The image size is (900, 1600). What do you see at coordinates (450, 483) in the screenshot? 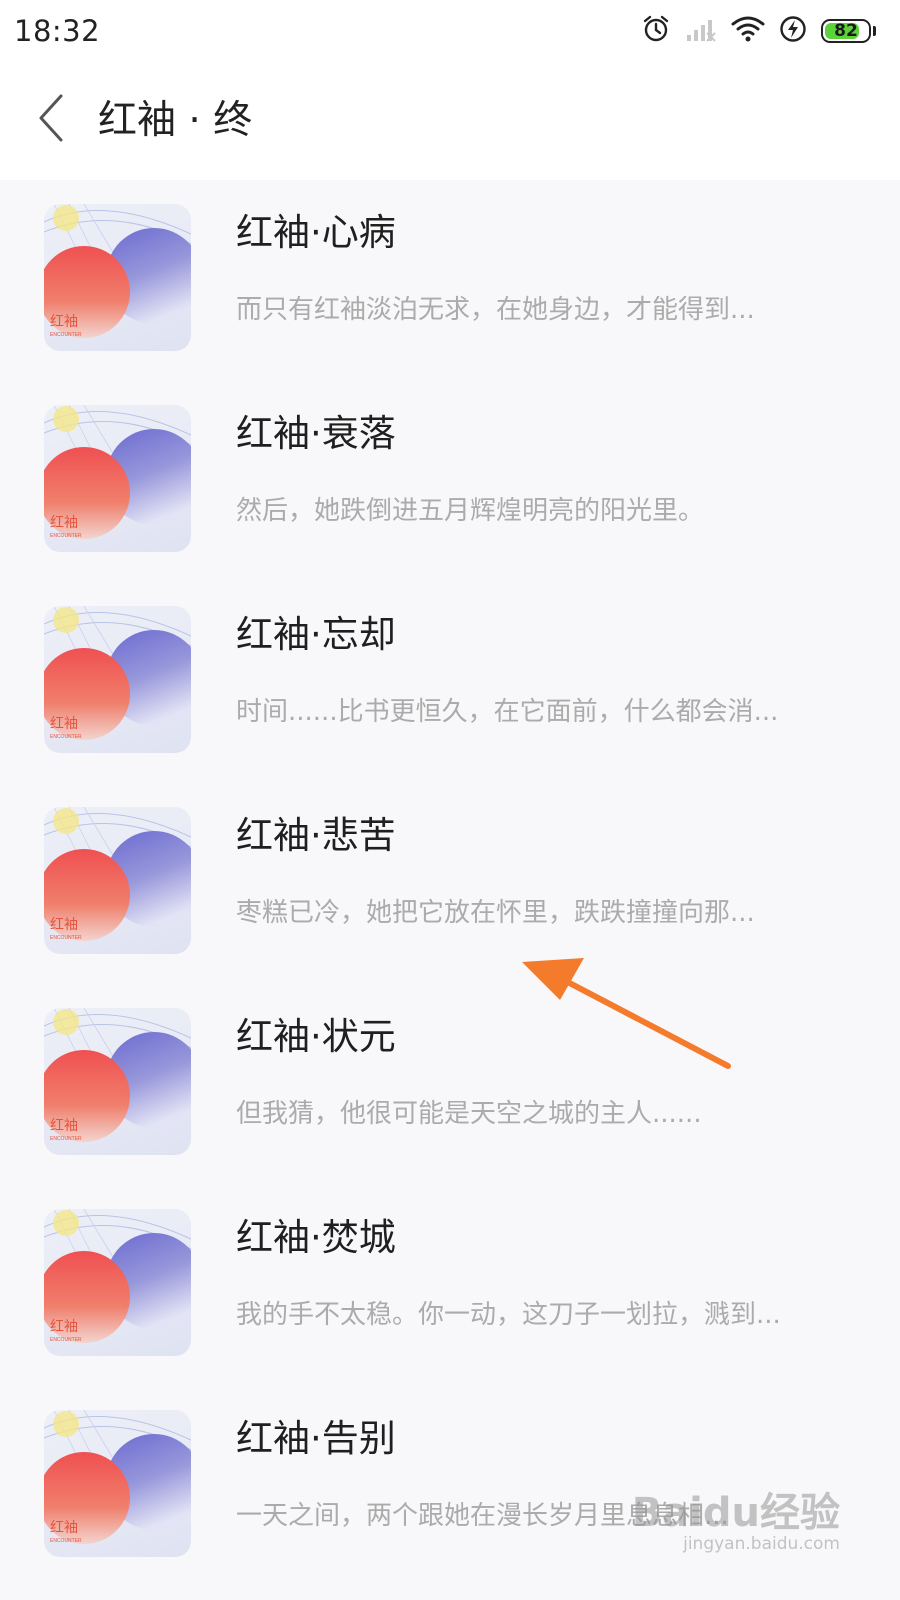
I see `list-item: 红袖 ENCOUNTER 红袖·衰落 然后，她跌倒进五月辉煌明亮的阳光里。` at bounding box center [450, 483].